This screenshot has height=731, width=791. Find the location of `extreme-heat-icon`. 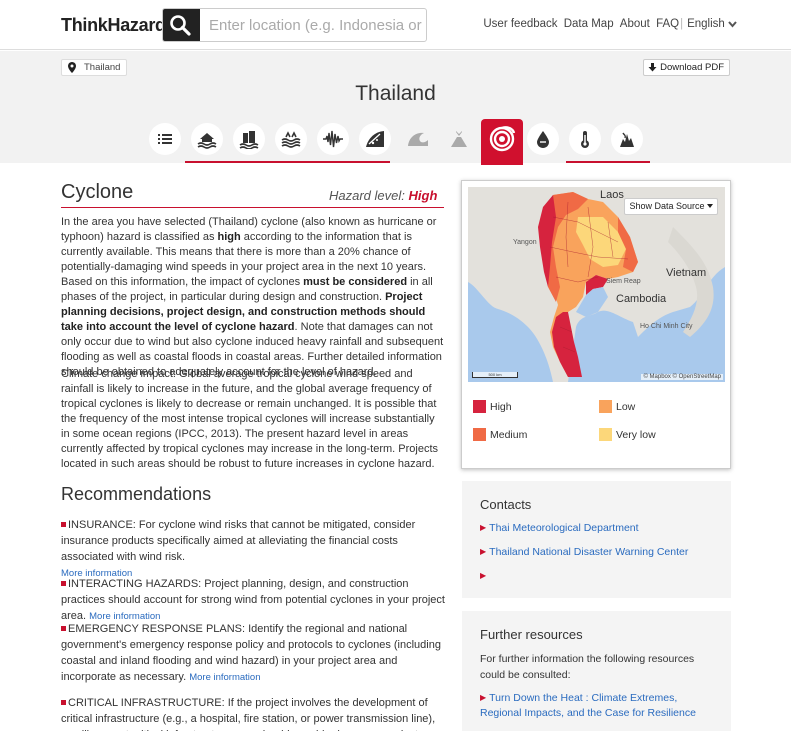

extreme-heat-icon is located at coordinates (585, 139).